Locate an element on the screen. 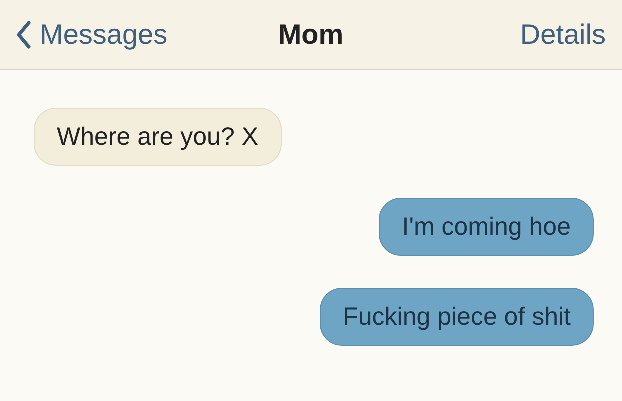 The height and width of the screenshot is (401, 622). received-message-bubble: Where are you? X is located at coordinates (158, 137).